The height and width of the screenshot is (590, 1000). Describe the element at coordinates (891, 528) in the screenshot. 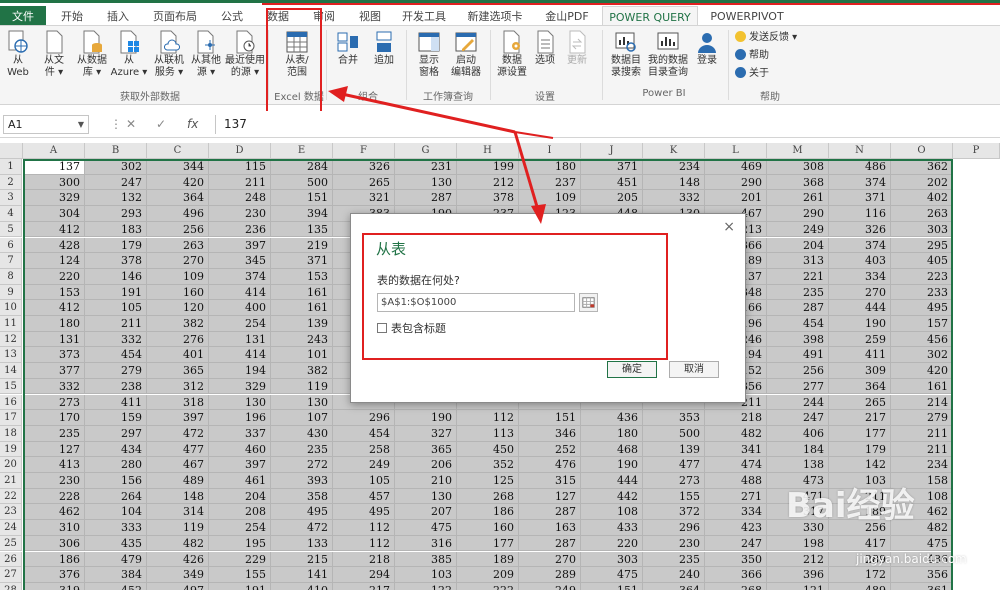

I see `baidu-watermark: Bai经验 jingyan.baidu.com` at that location.